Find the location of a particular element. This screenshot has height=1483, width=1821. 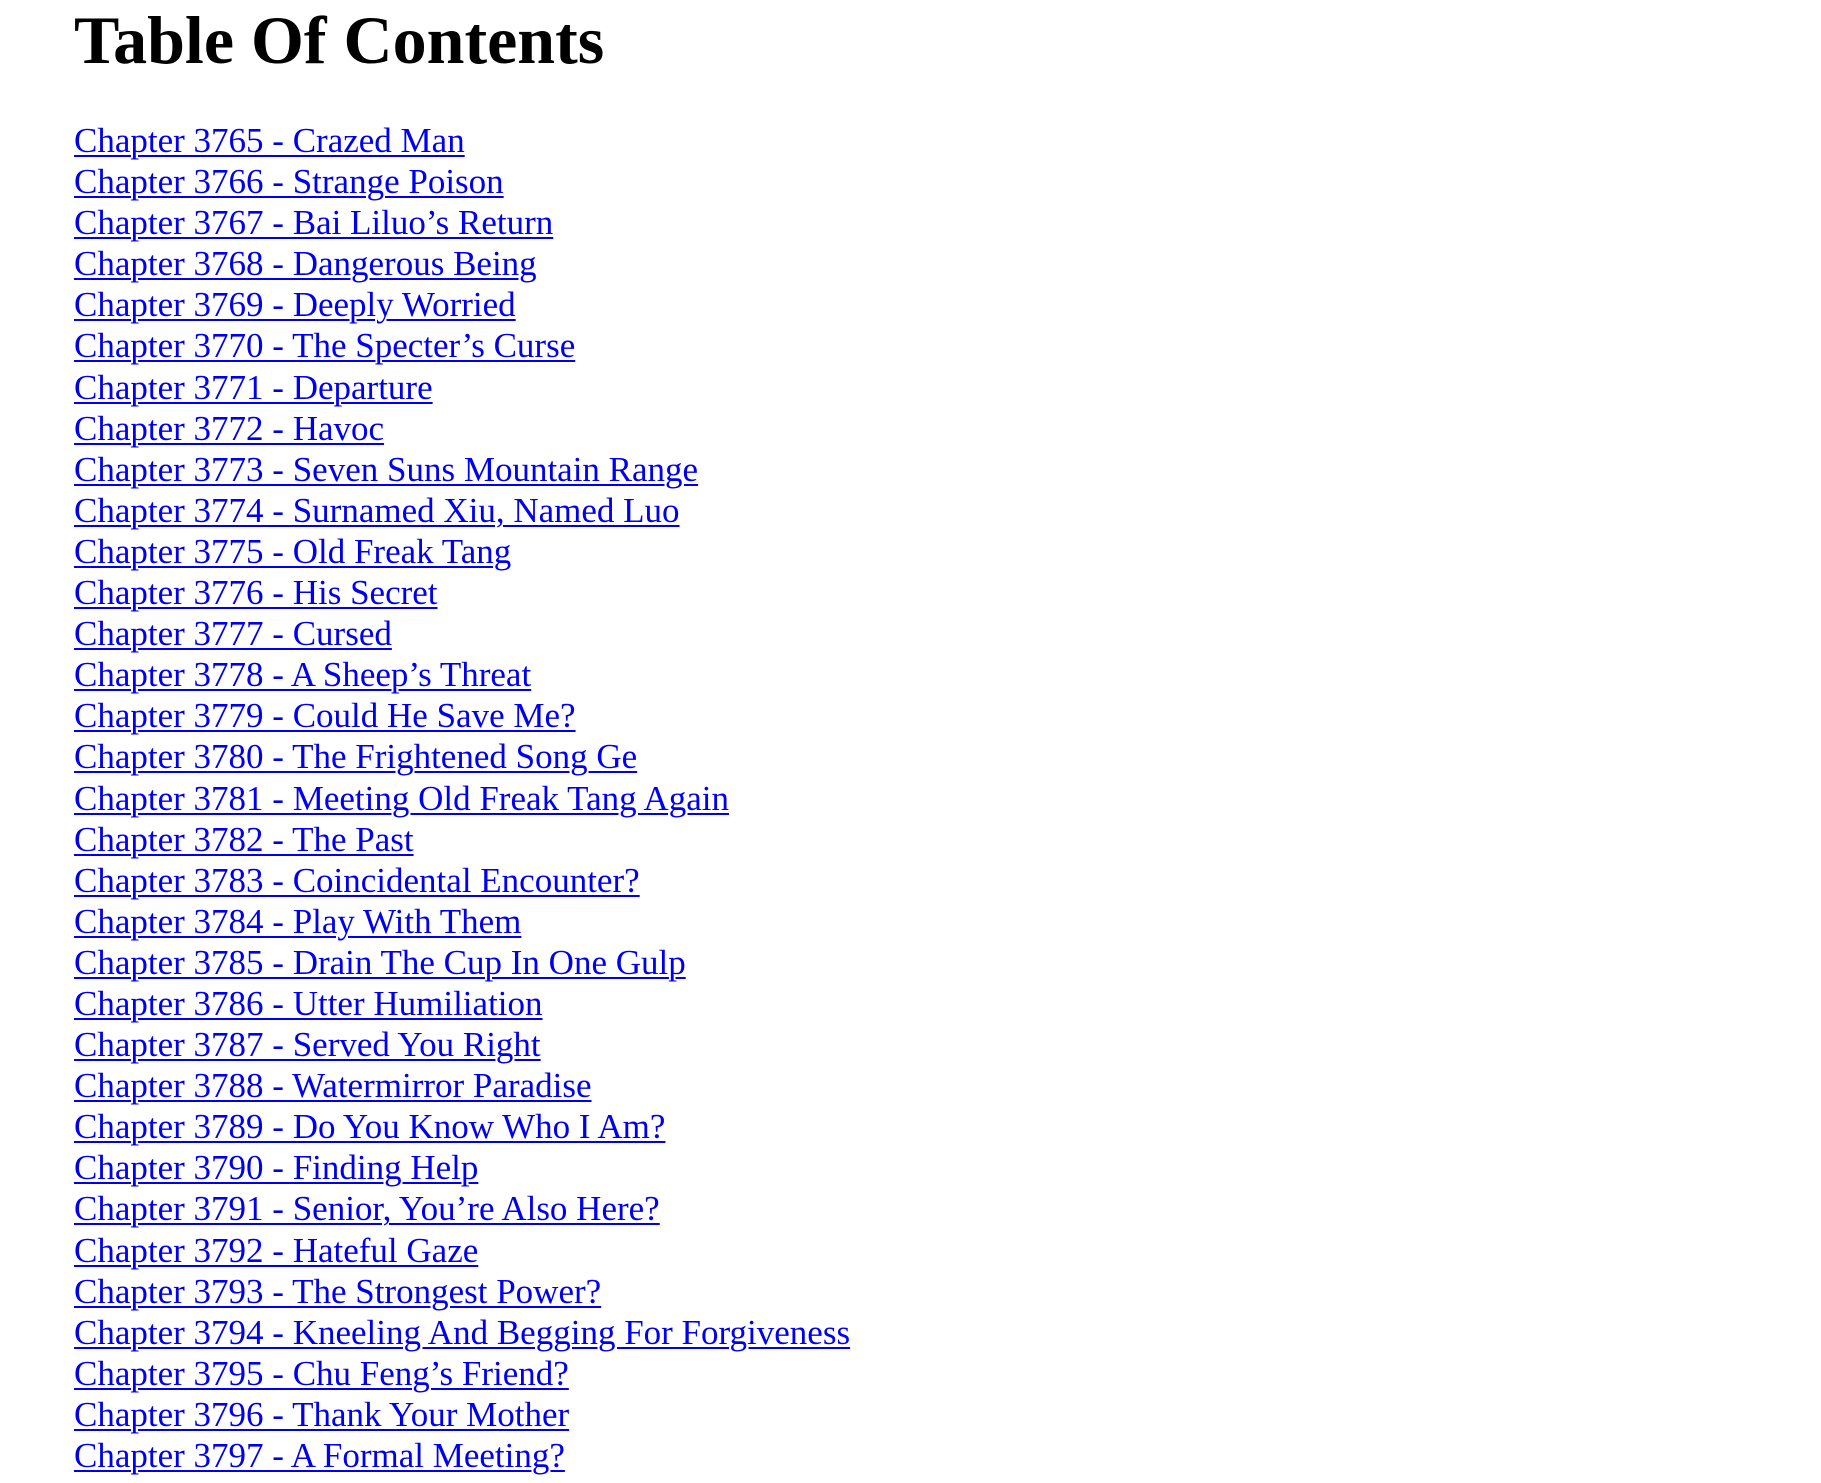

list-item: Chapter 3773 - Seven Suns Mountain Range is located at coordinates (462, 469).